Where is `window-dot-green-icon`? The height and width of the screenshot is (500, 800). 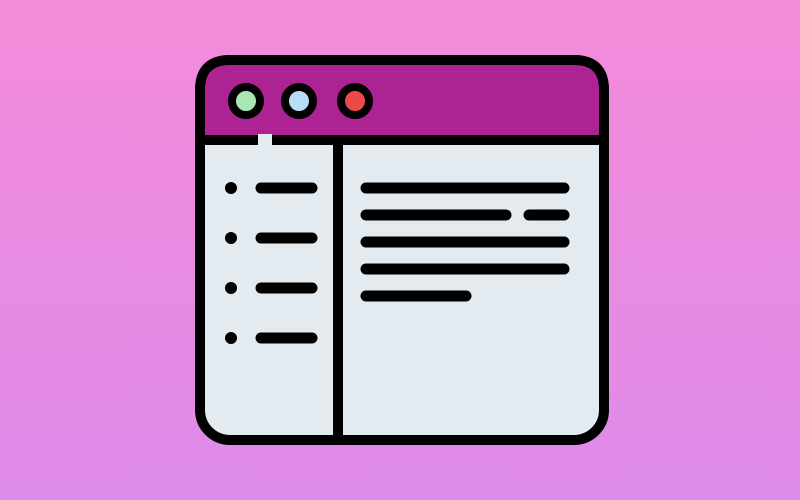 window-dot-green-icon is located at coordinates (246, 101).